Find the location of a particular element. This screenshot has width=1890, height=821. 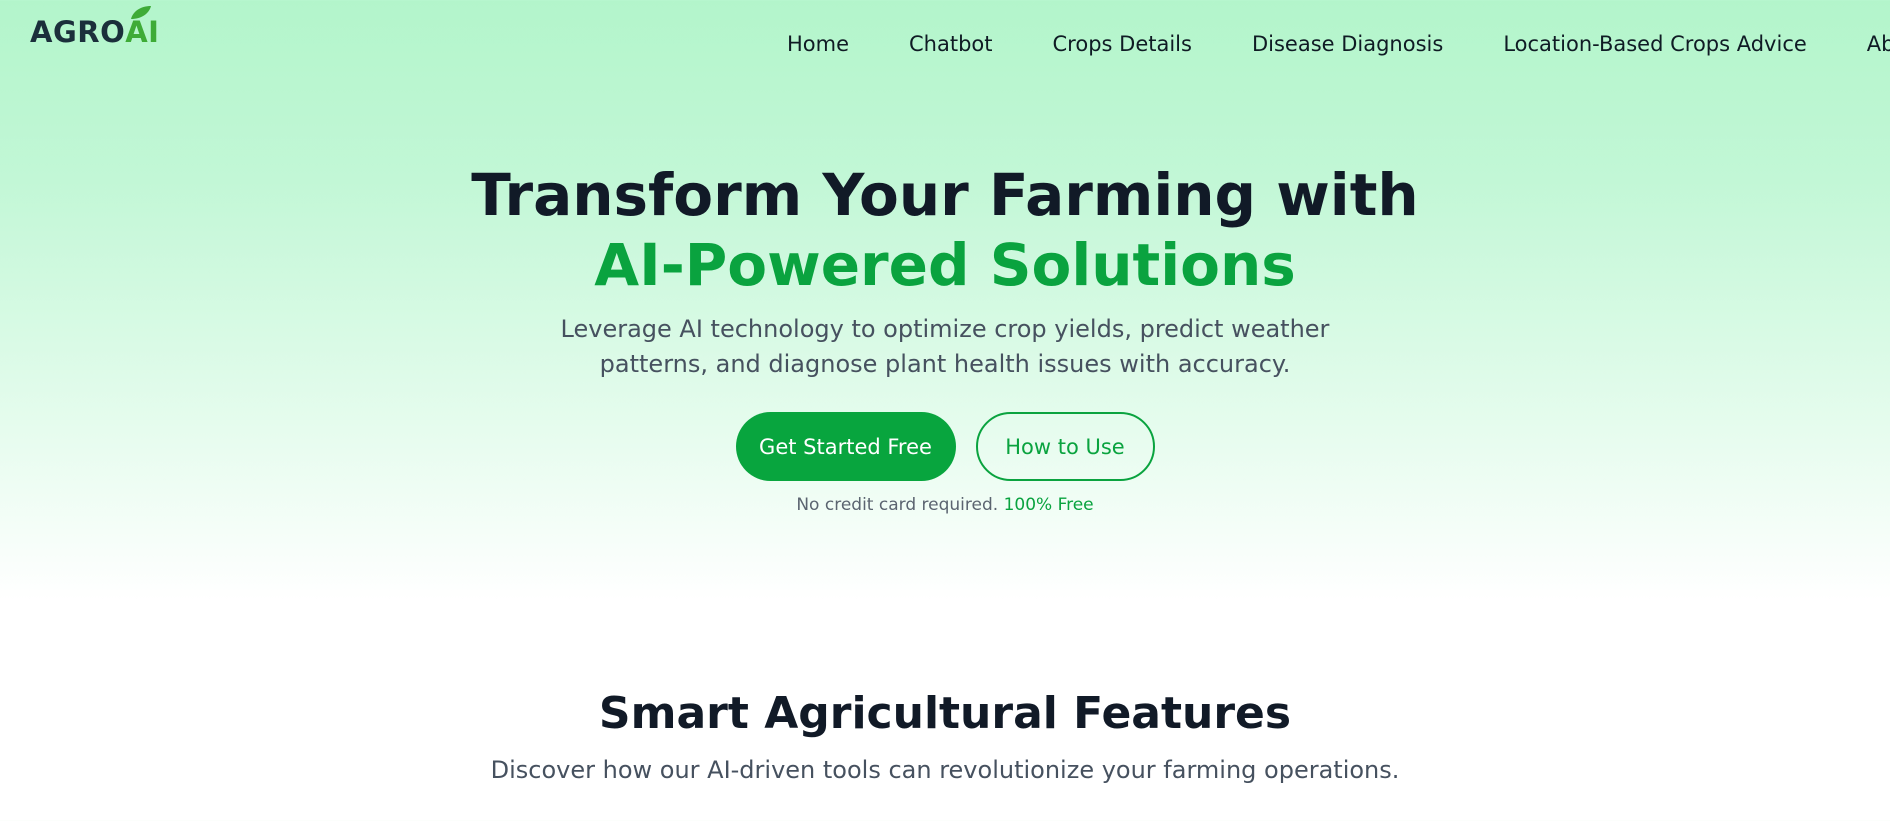

no-credit-card-text: No credit card required. is located at coordinates (897, 505).